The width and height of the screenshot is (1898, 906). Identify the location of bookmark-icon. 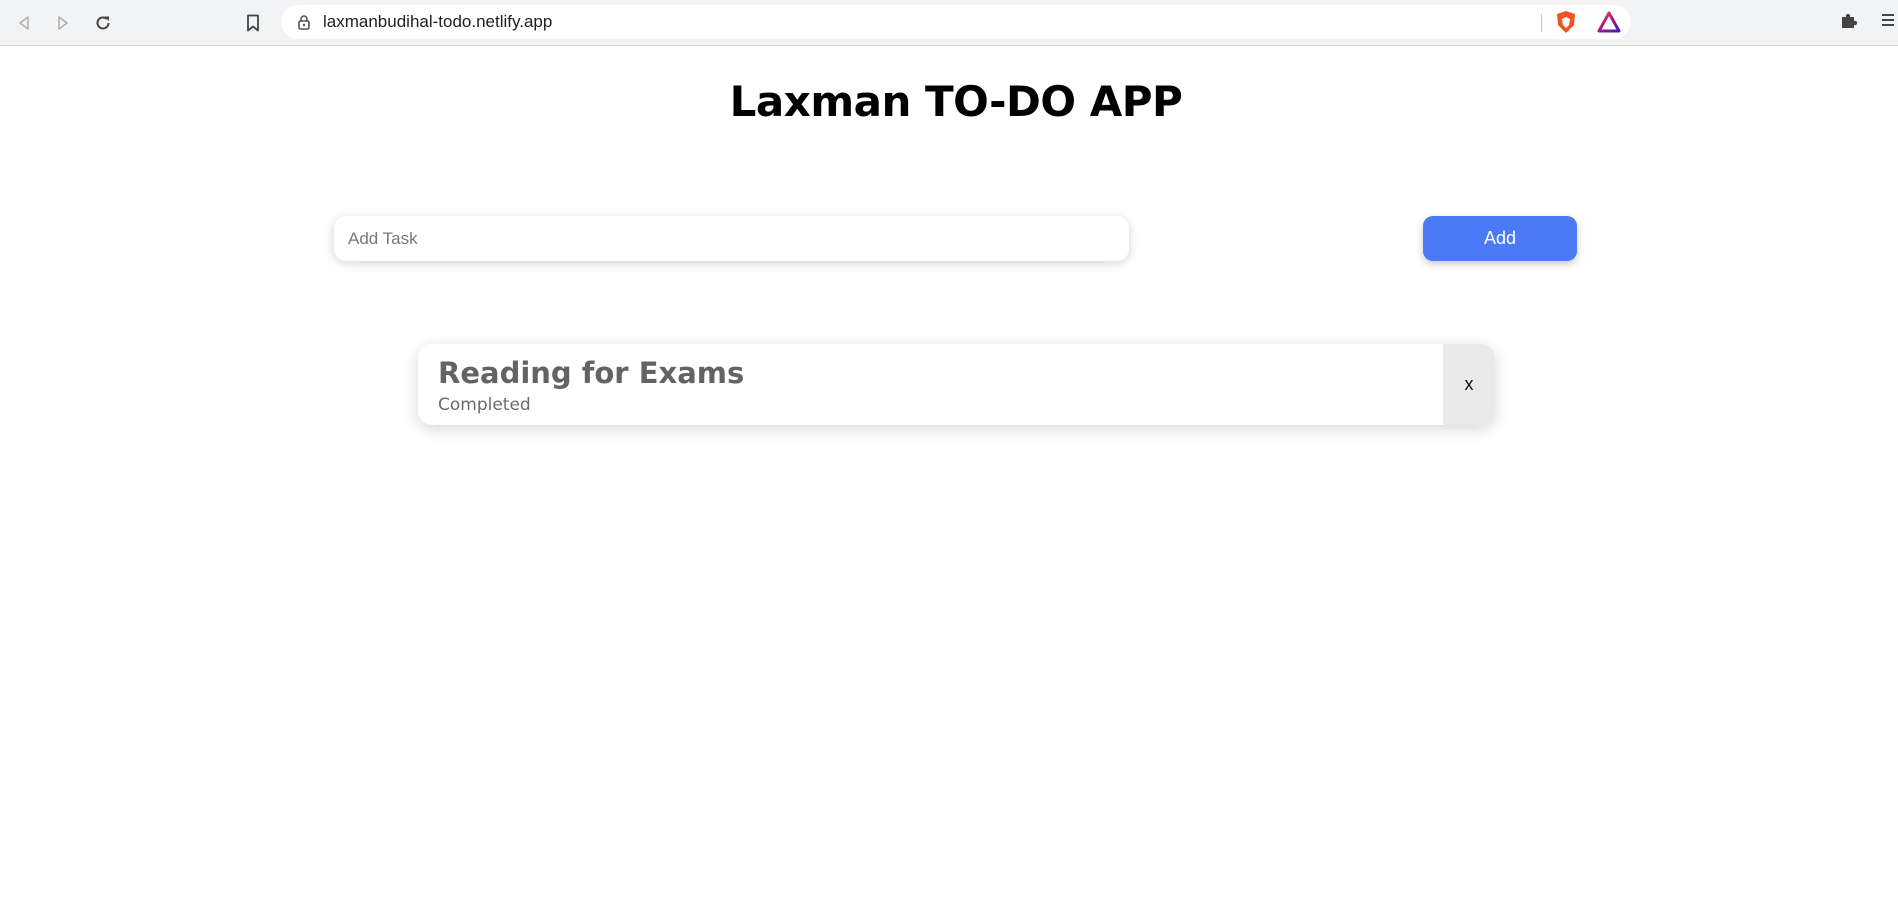
(253, 23).